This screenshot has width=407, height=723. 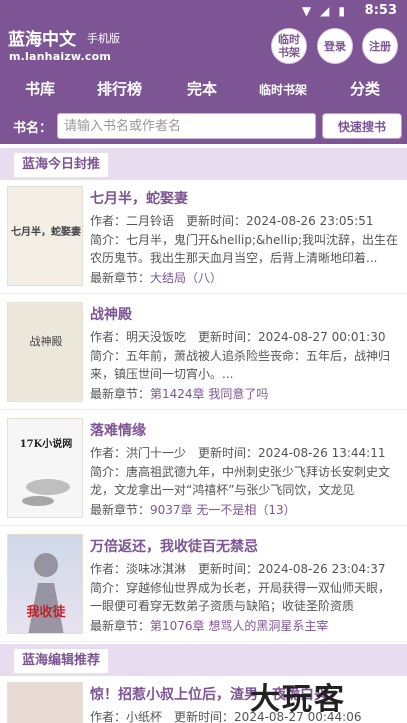 What do you see at coordinates (365, 88) in the screenshot?
I see `nav-category: 分类` at bounding box center [365, 88].